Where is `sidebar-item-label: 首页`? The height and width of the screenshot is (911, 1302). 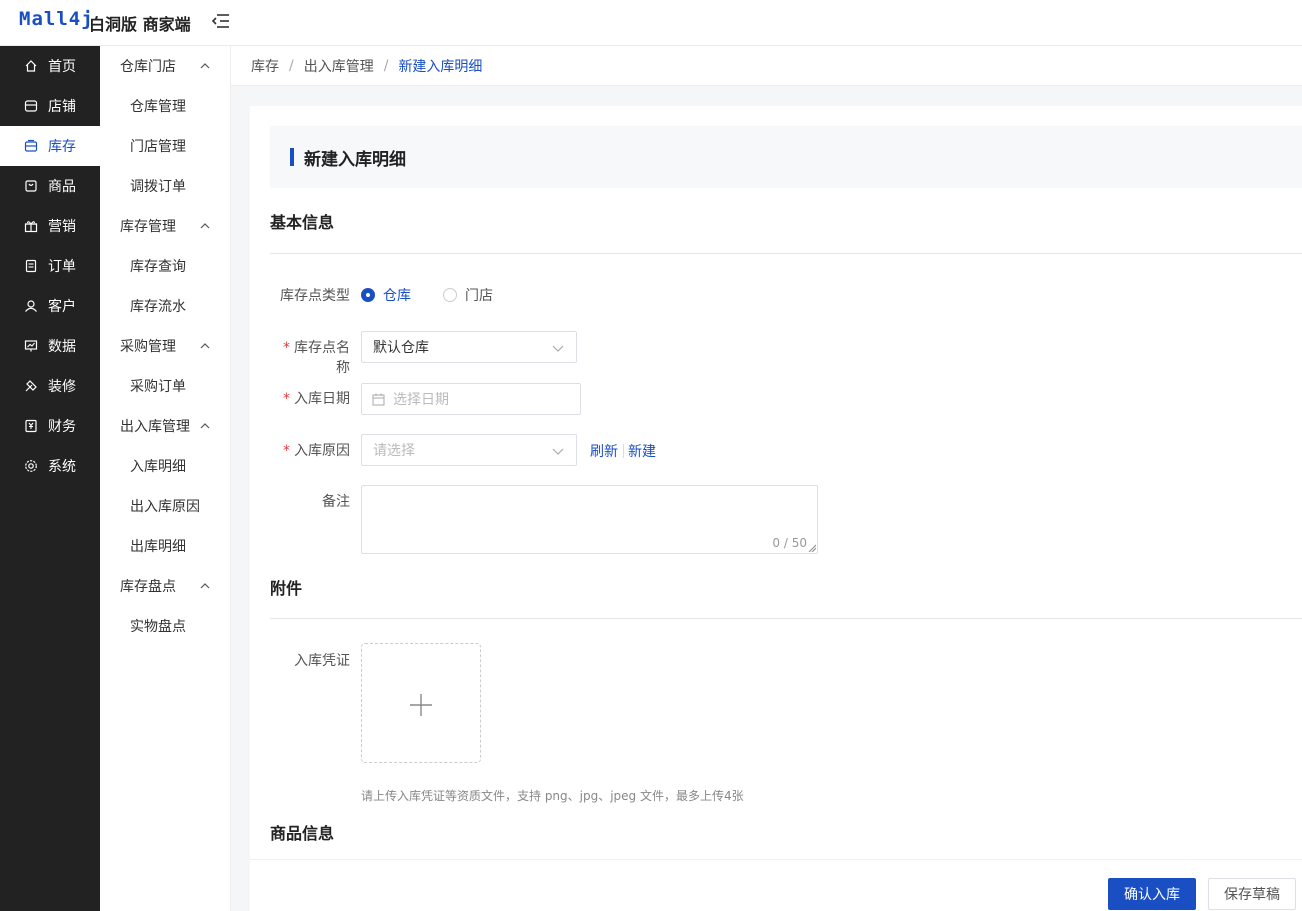
sidebar-item-label: 首页 is located at coordinates (62, 67).